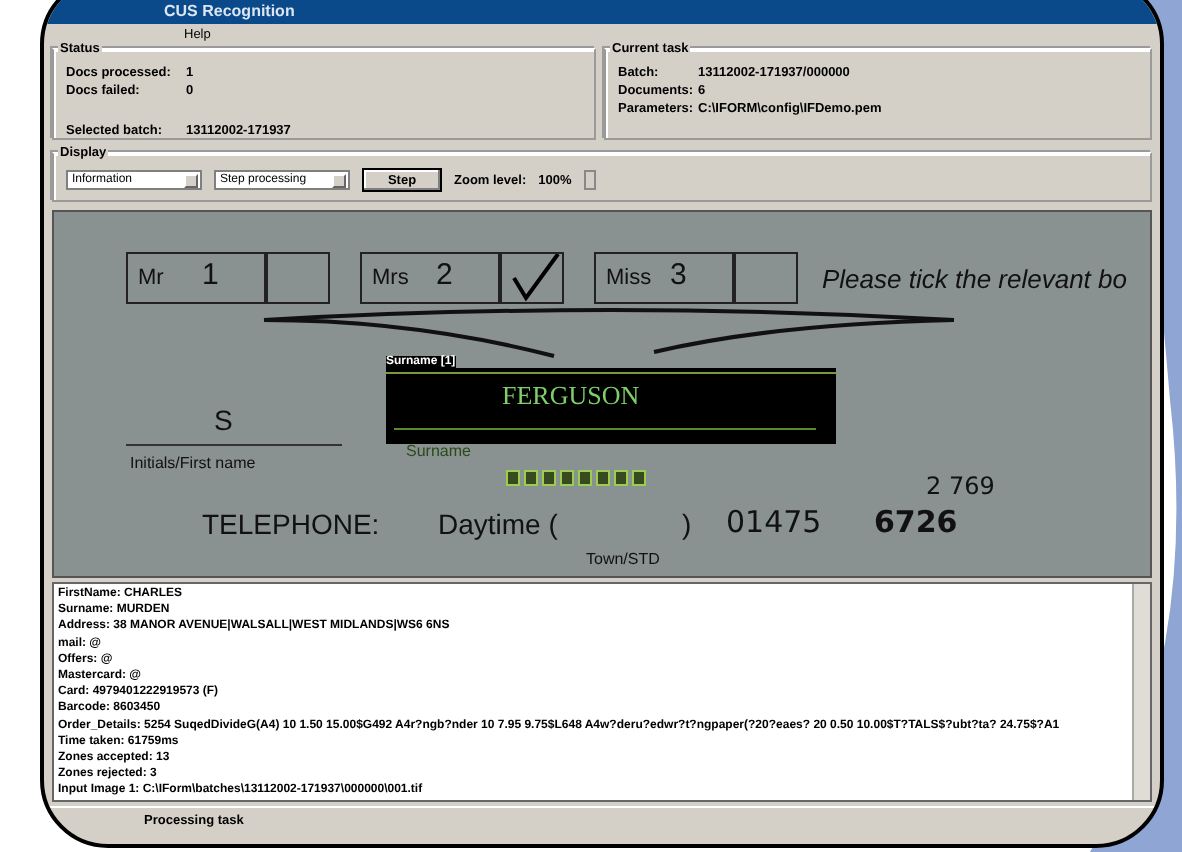 The image size is (1182, 852). I want to click on title-label: Mrs, so click(390, 278).